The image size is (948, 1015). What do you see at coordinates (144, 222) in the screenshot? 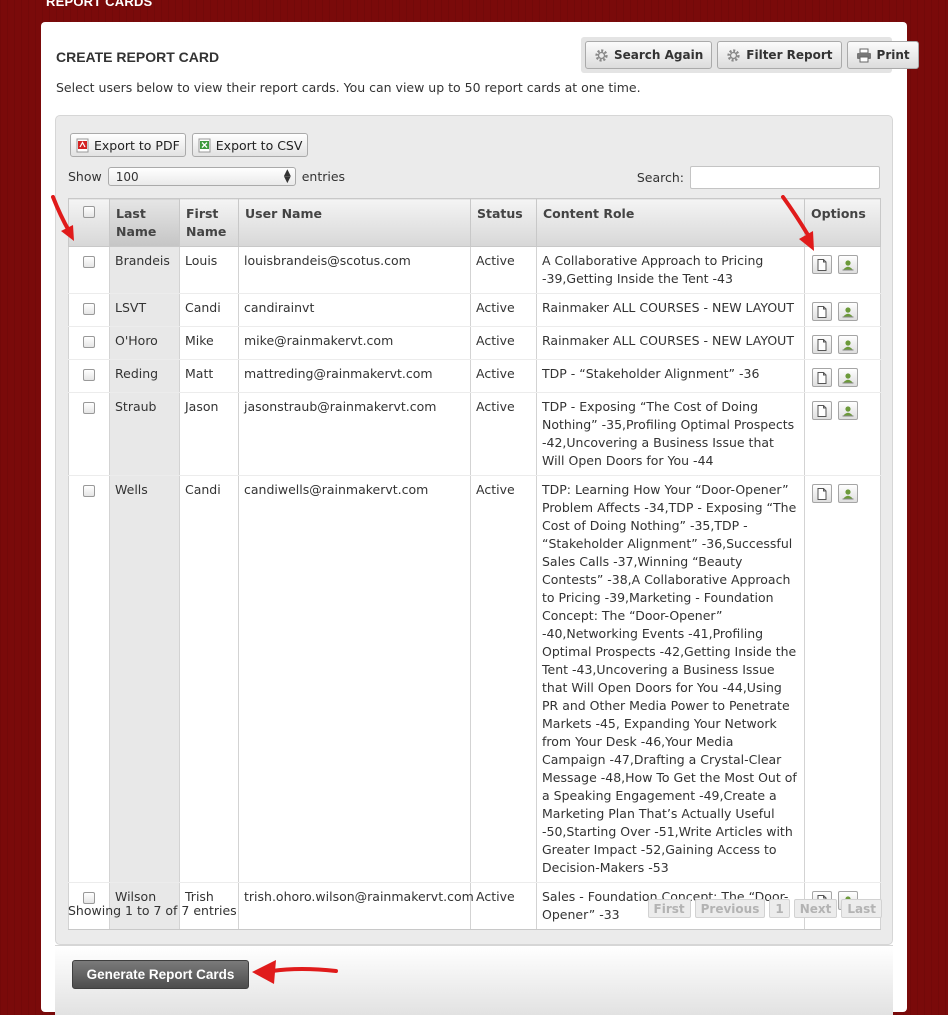
I see `column-last-name: Last Name` at bounding box center [144, 222].